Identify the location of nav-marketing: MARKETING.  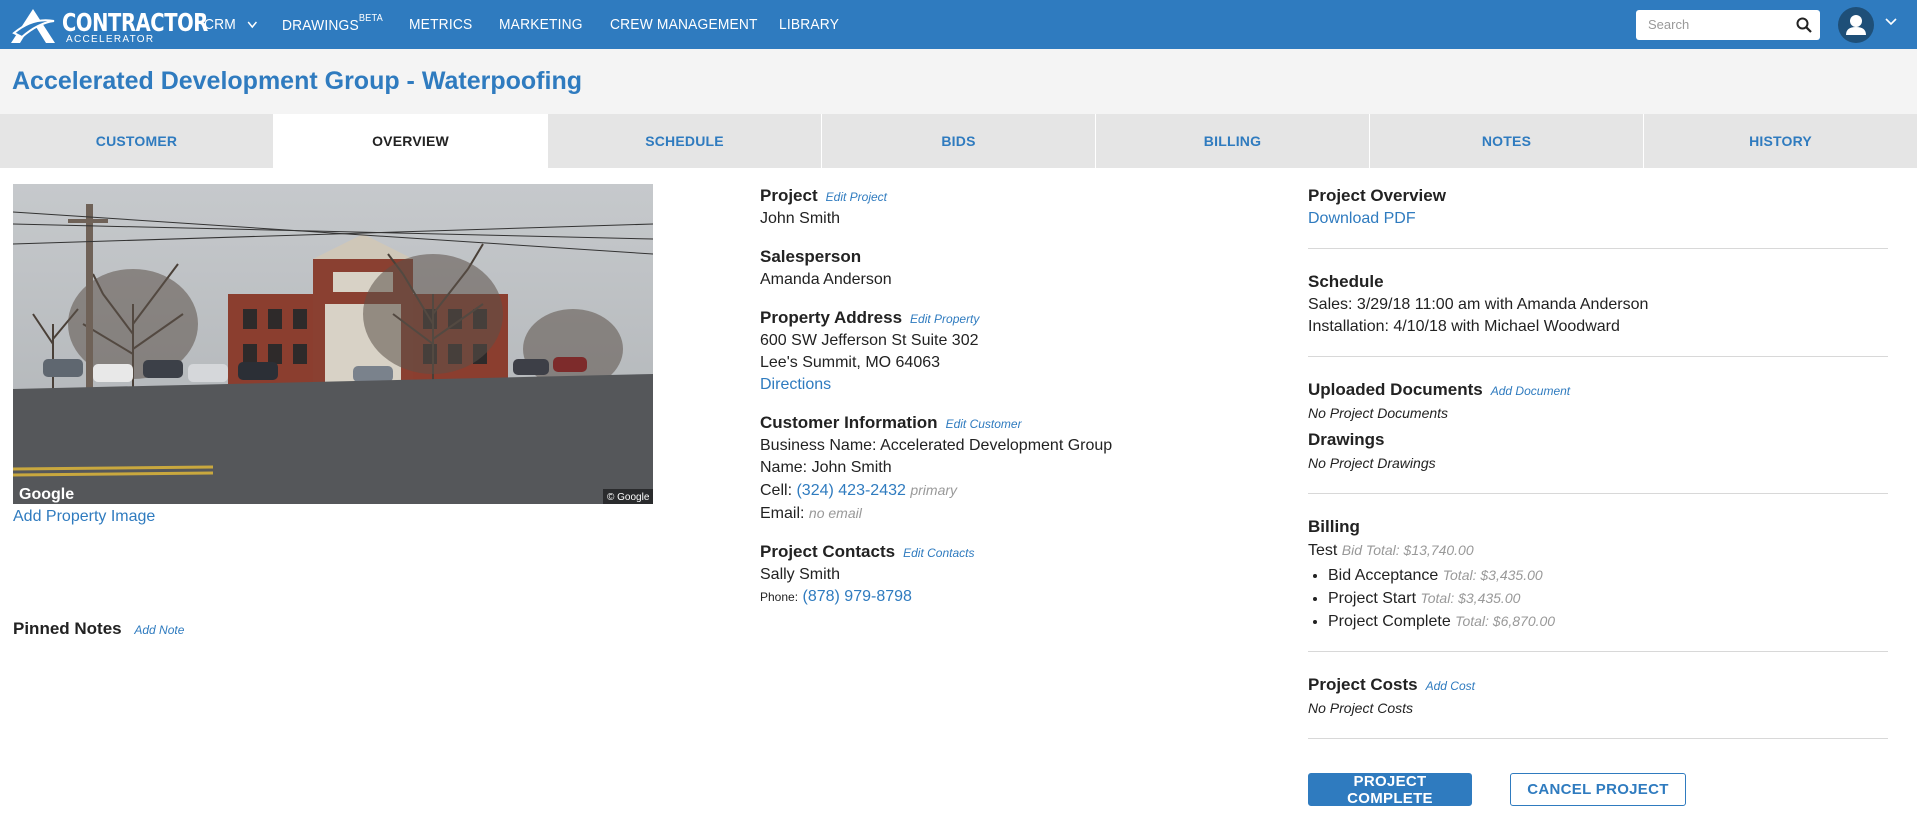
(541, 24).